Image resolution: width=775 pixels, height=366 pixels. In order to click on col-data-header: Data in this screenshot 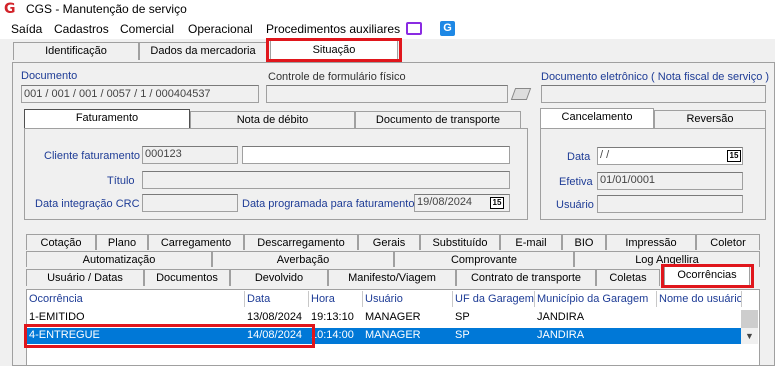, I will do `click(277, 299)`.